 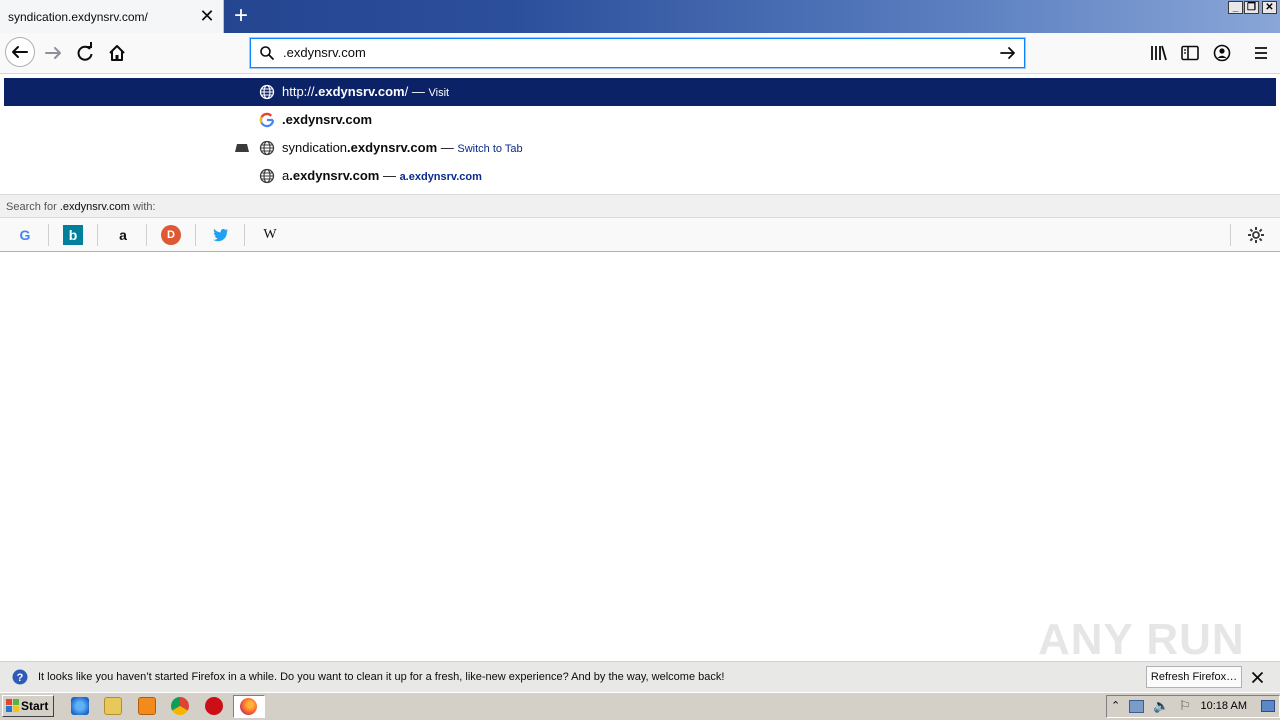 I want to click on suggestion-text: a.exdynsrv.com — a.exdynsrv.com, so click(x=382, y=175).